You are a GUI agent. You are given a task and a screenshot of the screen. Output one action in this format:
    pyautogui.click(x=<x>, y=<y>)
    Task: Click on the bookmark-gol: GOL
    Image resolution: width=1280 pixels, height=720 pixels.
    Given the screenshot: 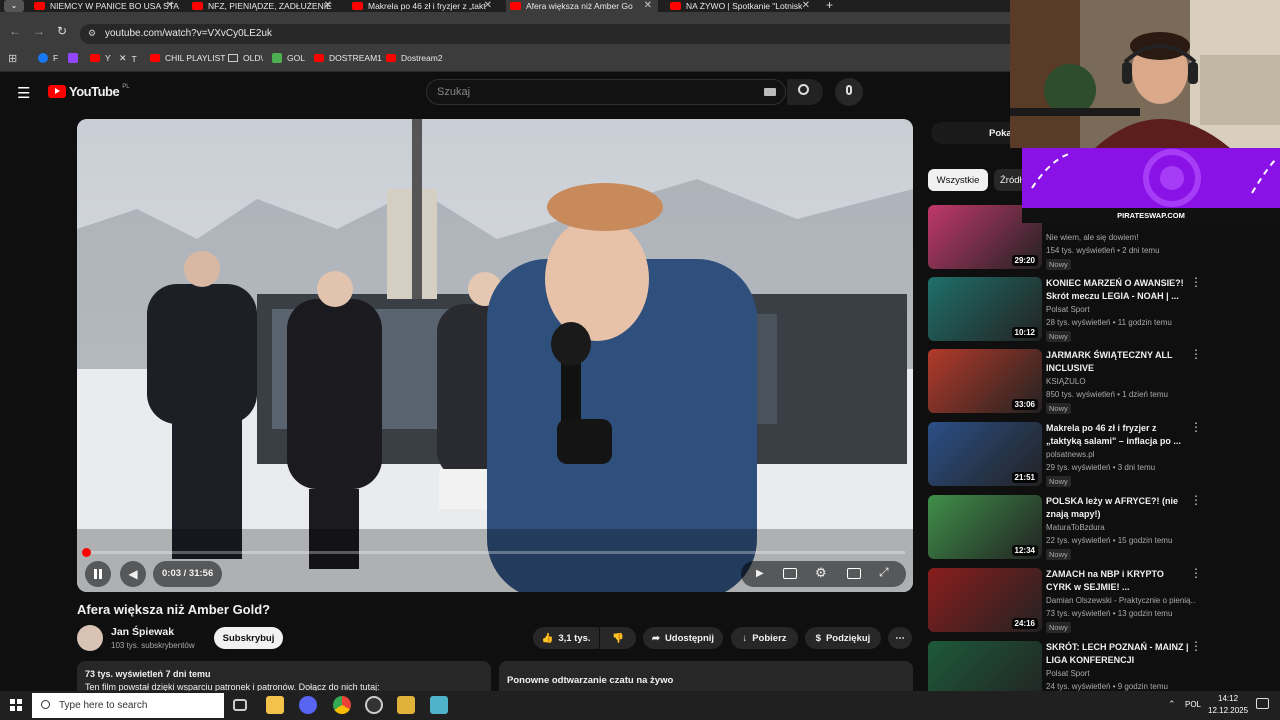 What is the action you would take?
    pyautogui.click(x=288, y=58)
    